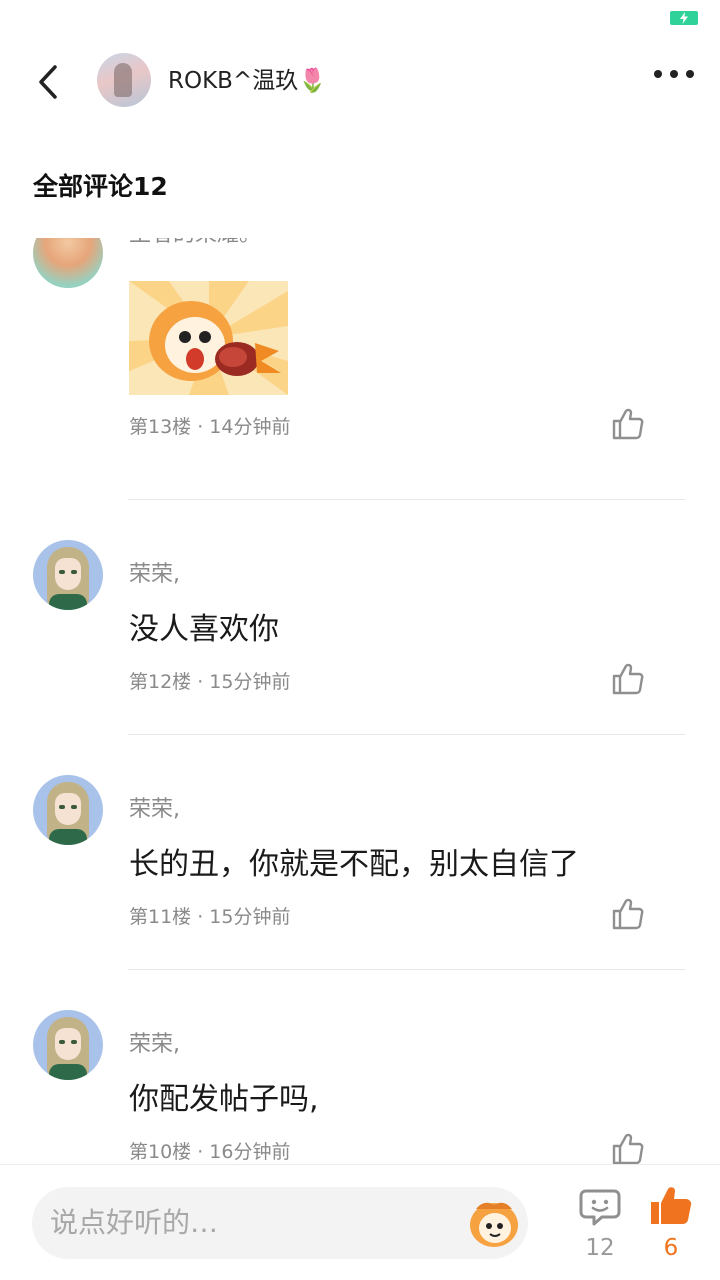 This screenshot has height=1280, width=720. Describe the element at coordinates (204, 629) in the screenshot. I see `comment-text: 没人喜欢你` at that location.